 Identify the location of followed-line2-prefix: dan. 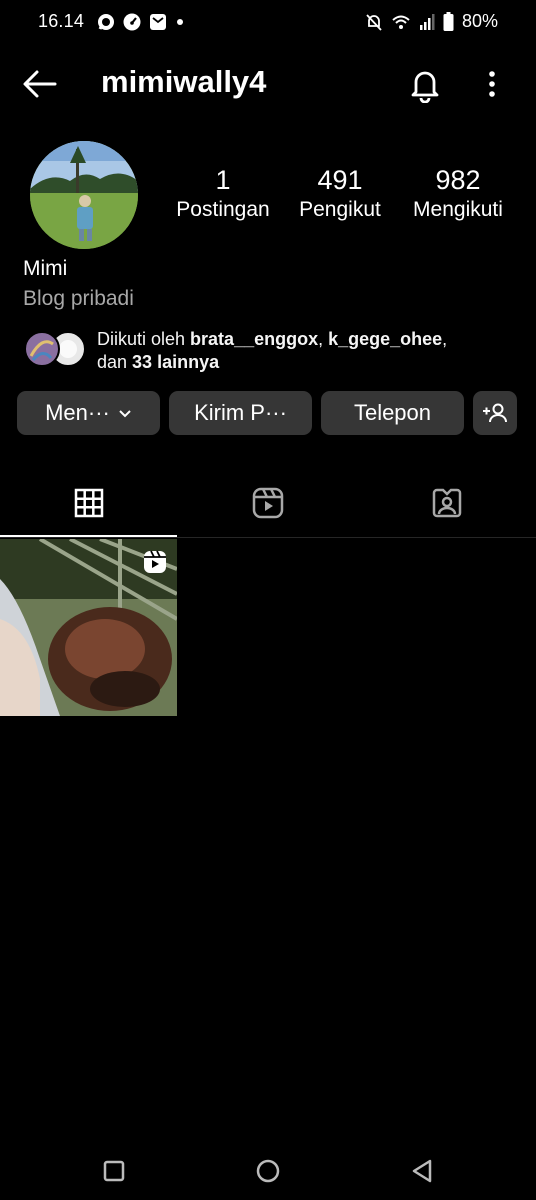
(115, 362).